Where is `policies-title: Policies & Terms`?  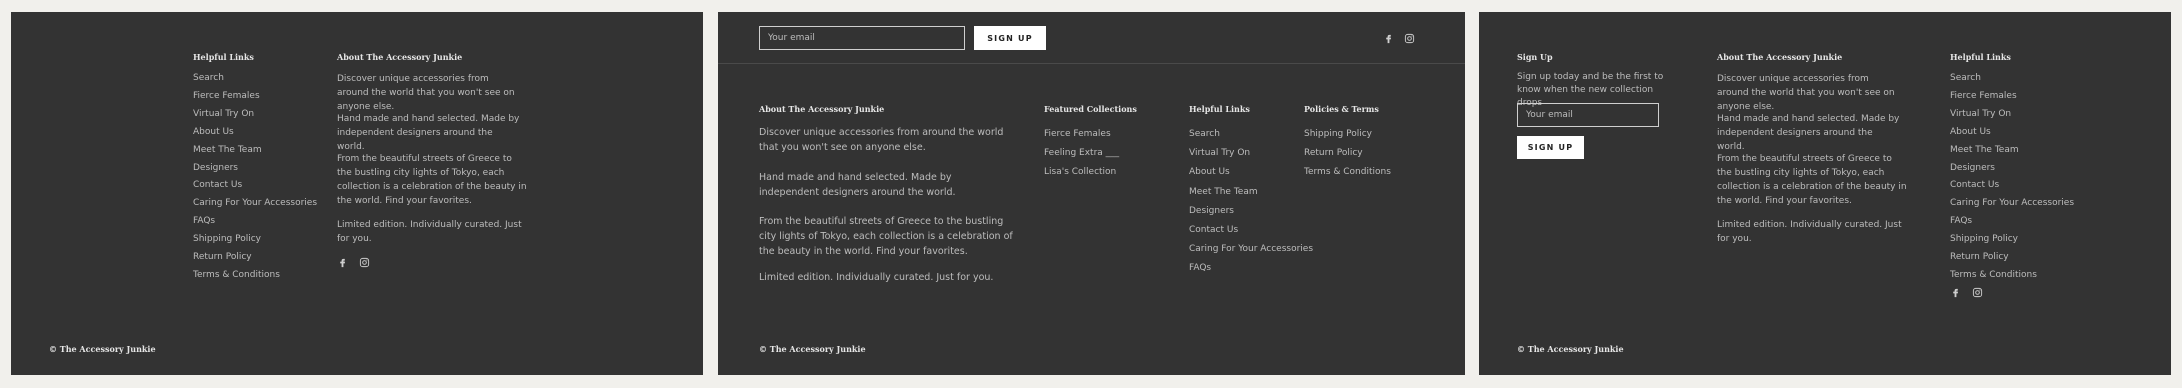
policies-title: Policies & Terms is located at coordinates (1341, 109).